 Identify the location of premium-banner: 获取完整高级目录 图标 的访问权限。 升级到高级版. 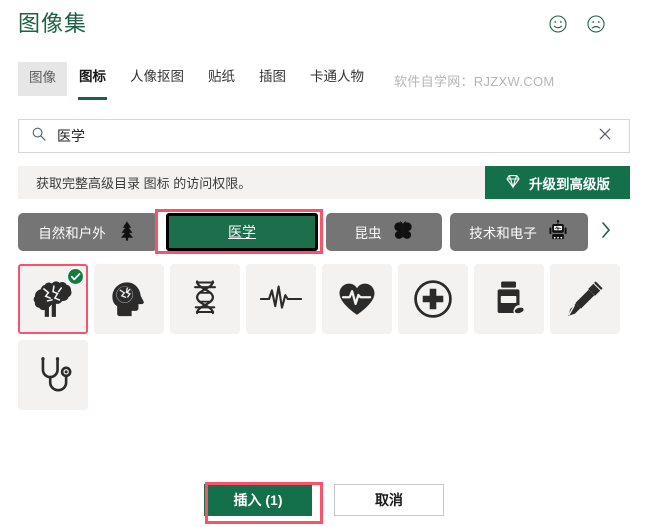
(324, 182).